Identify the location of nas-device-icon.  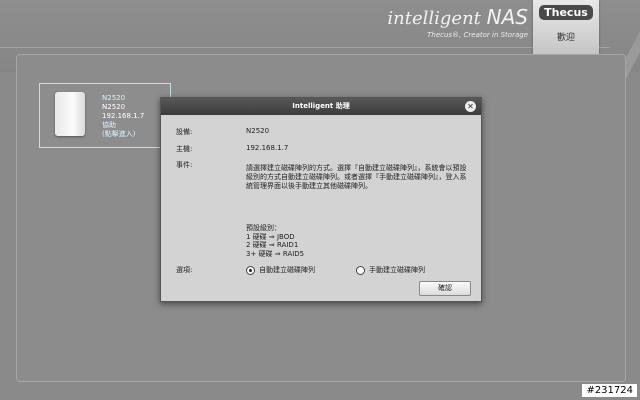
(70, 114).